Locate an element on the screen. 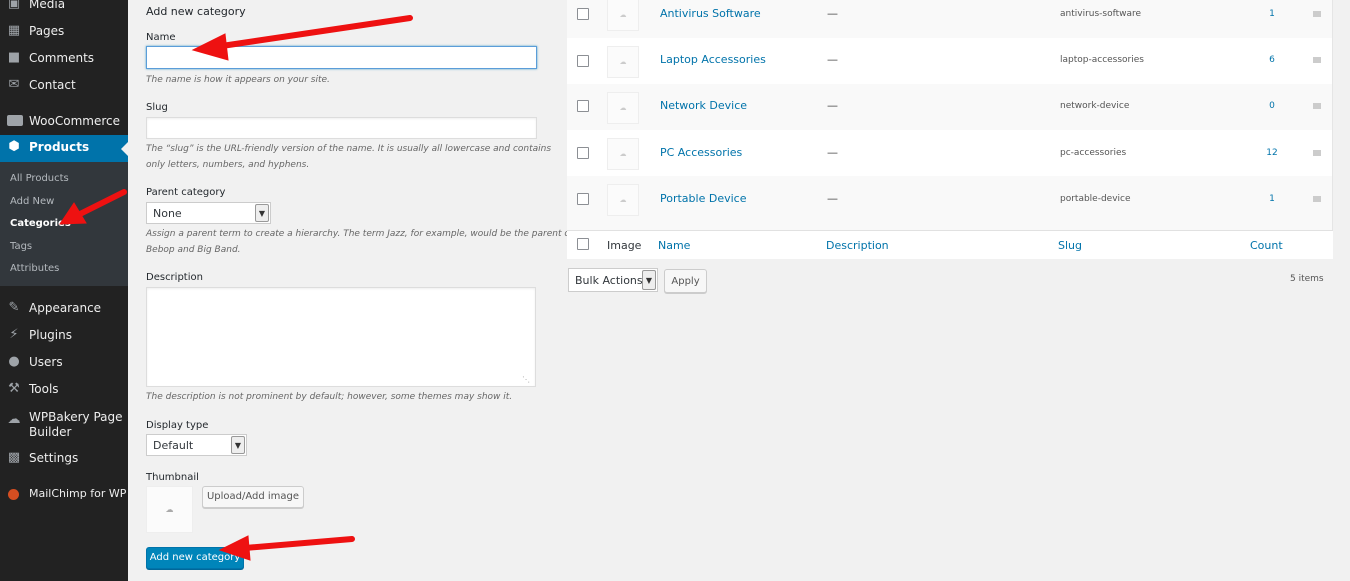 The image size is (1350, 581). annotation-arrow-name is located at coordinates (312, 32).